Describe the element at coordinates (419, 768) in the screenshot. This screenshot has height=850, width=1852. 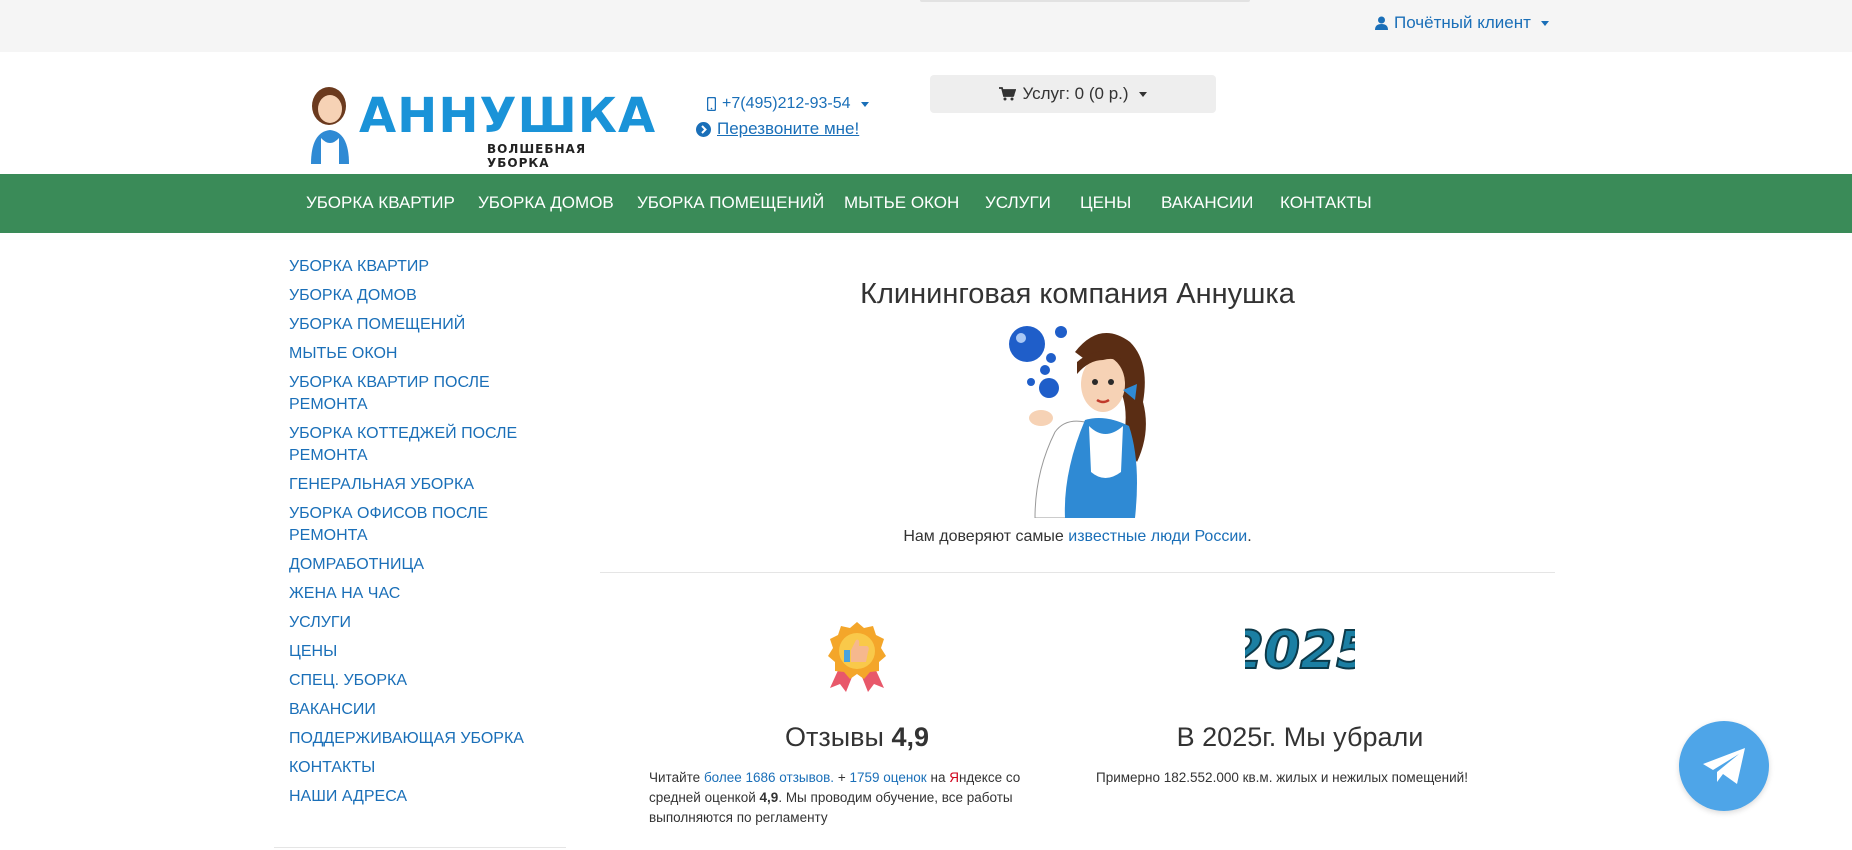
I see `sidebar-item: КОНТАКТЫ` at that location.